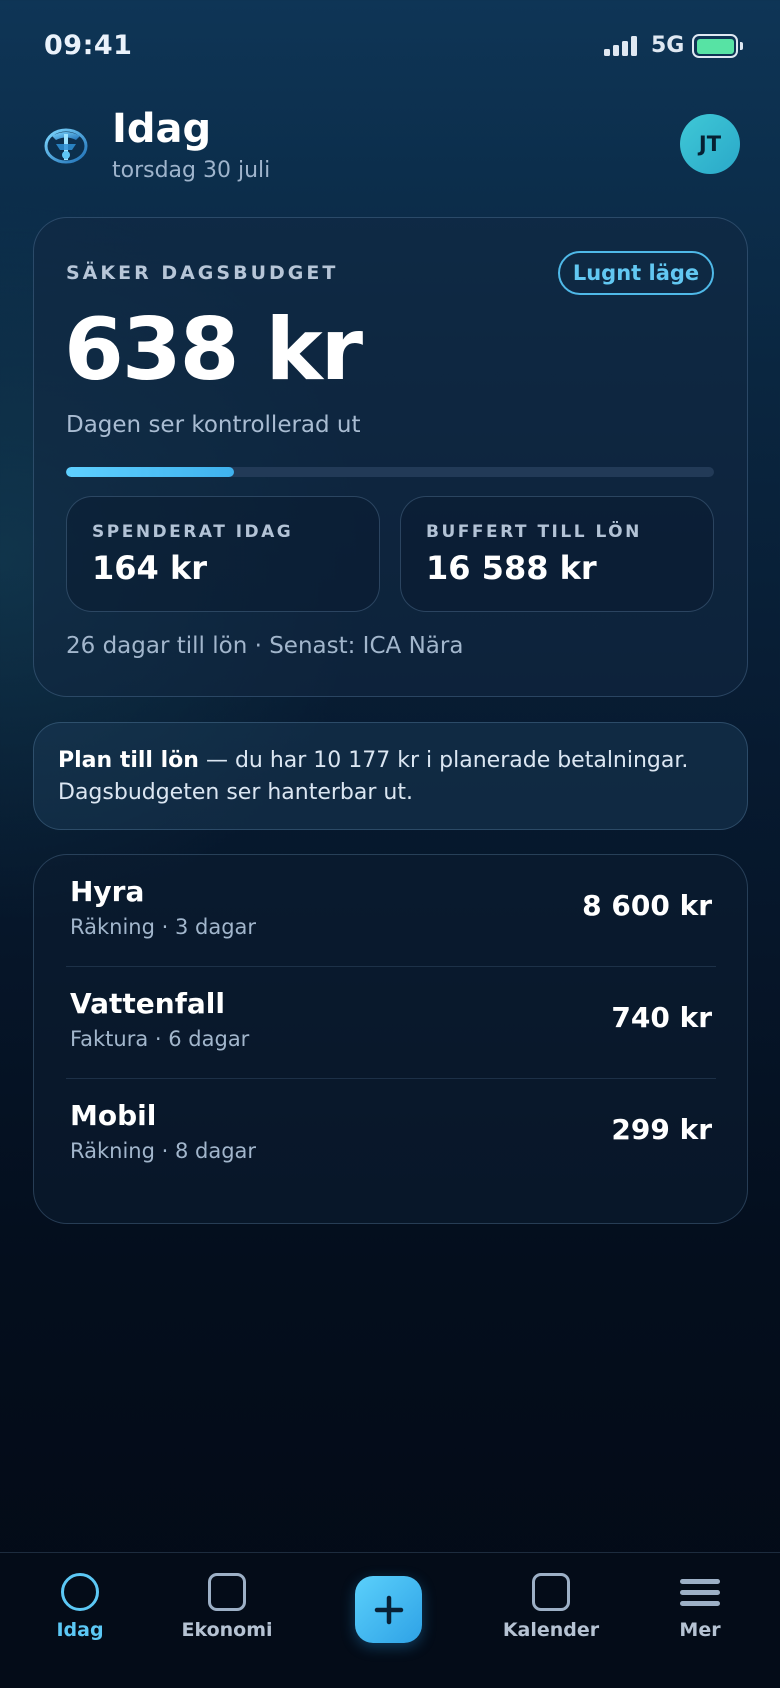  I want to click on spent-value: 164 kr, so click(149, 568).